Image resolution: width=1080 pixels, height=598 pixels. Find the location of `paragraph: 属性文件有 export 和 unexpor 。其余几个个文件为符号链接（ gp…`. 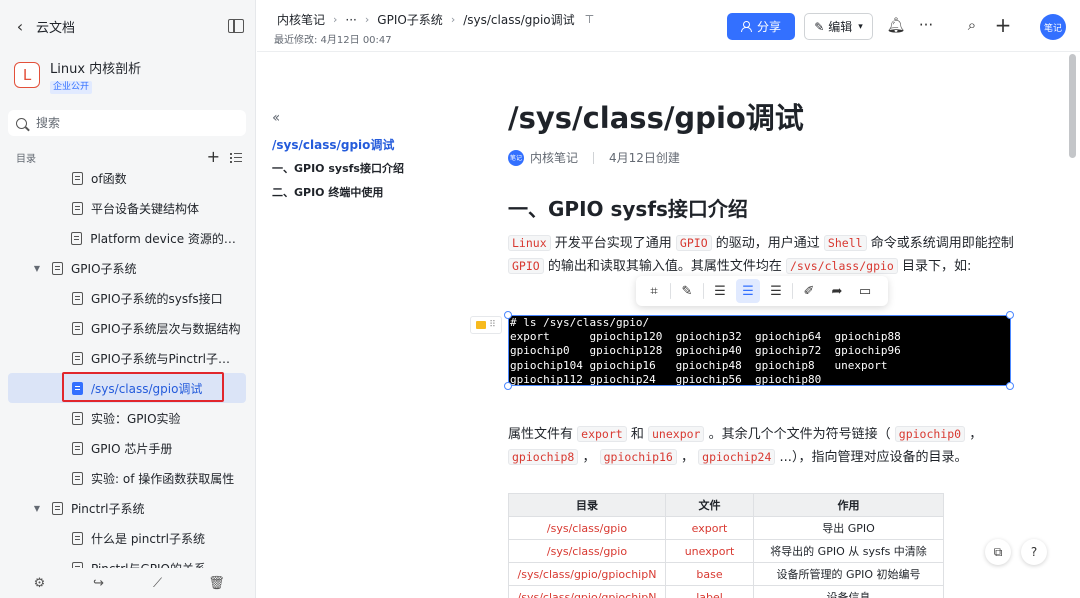

paragraph: 属性文件有 export 和 unexpor 。其余几个个文件为符号链接（ gp… is located at coordinates (758, 446).